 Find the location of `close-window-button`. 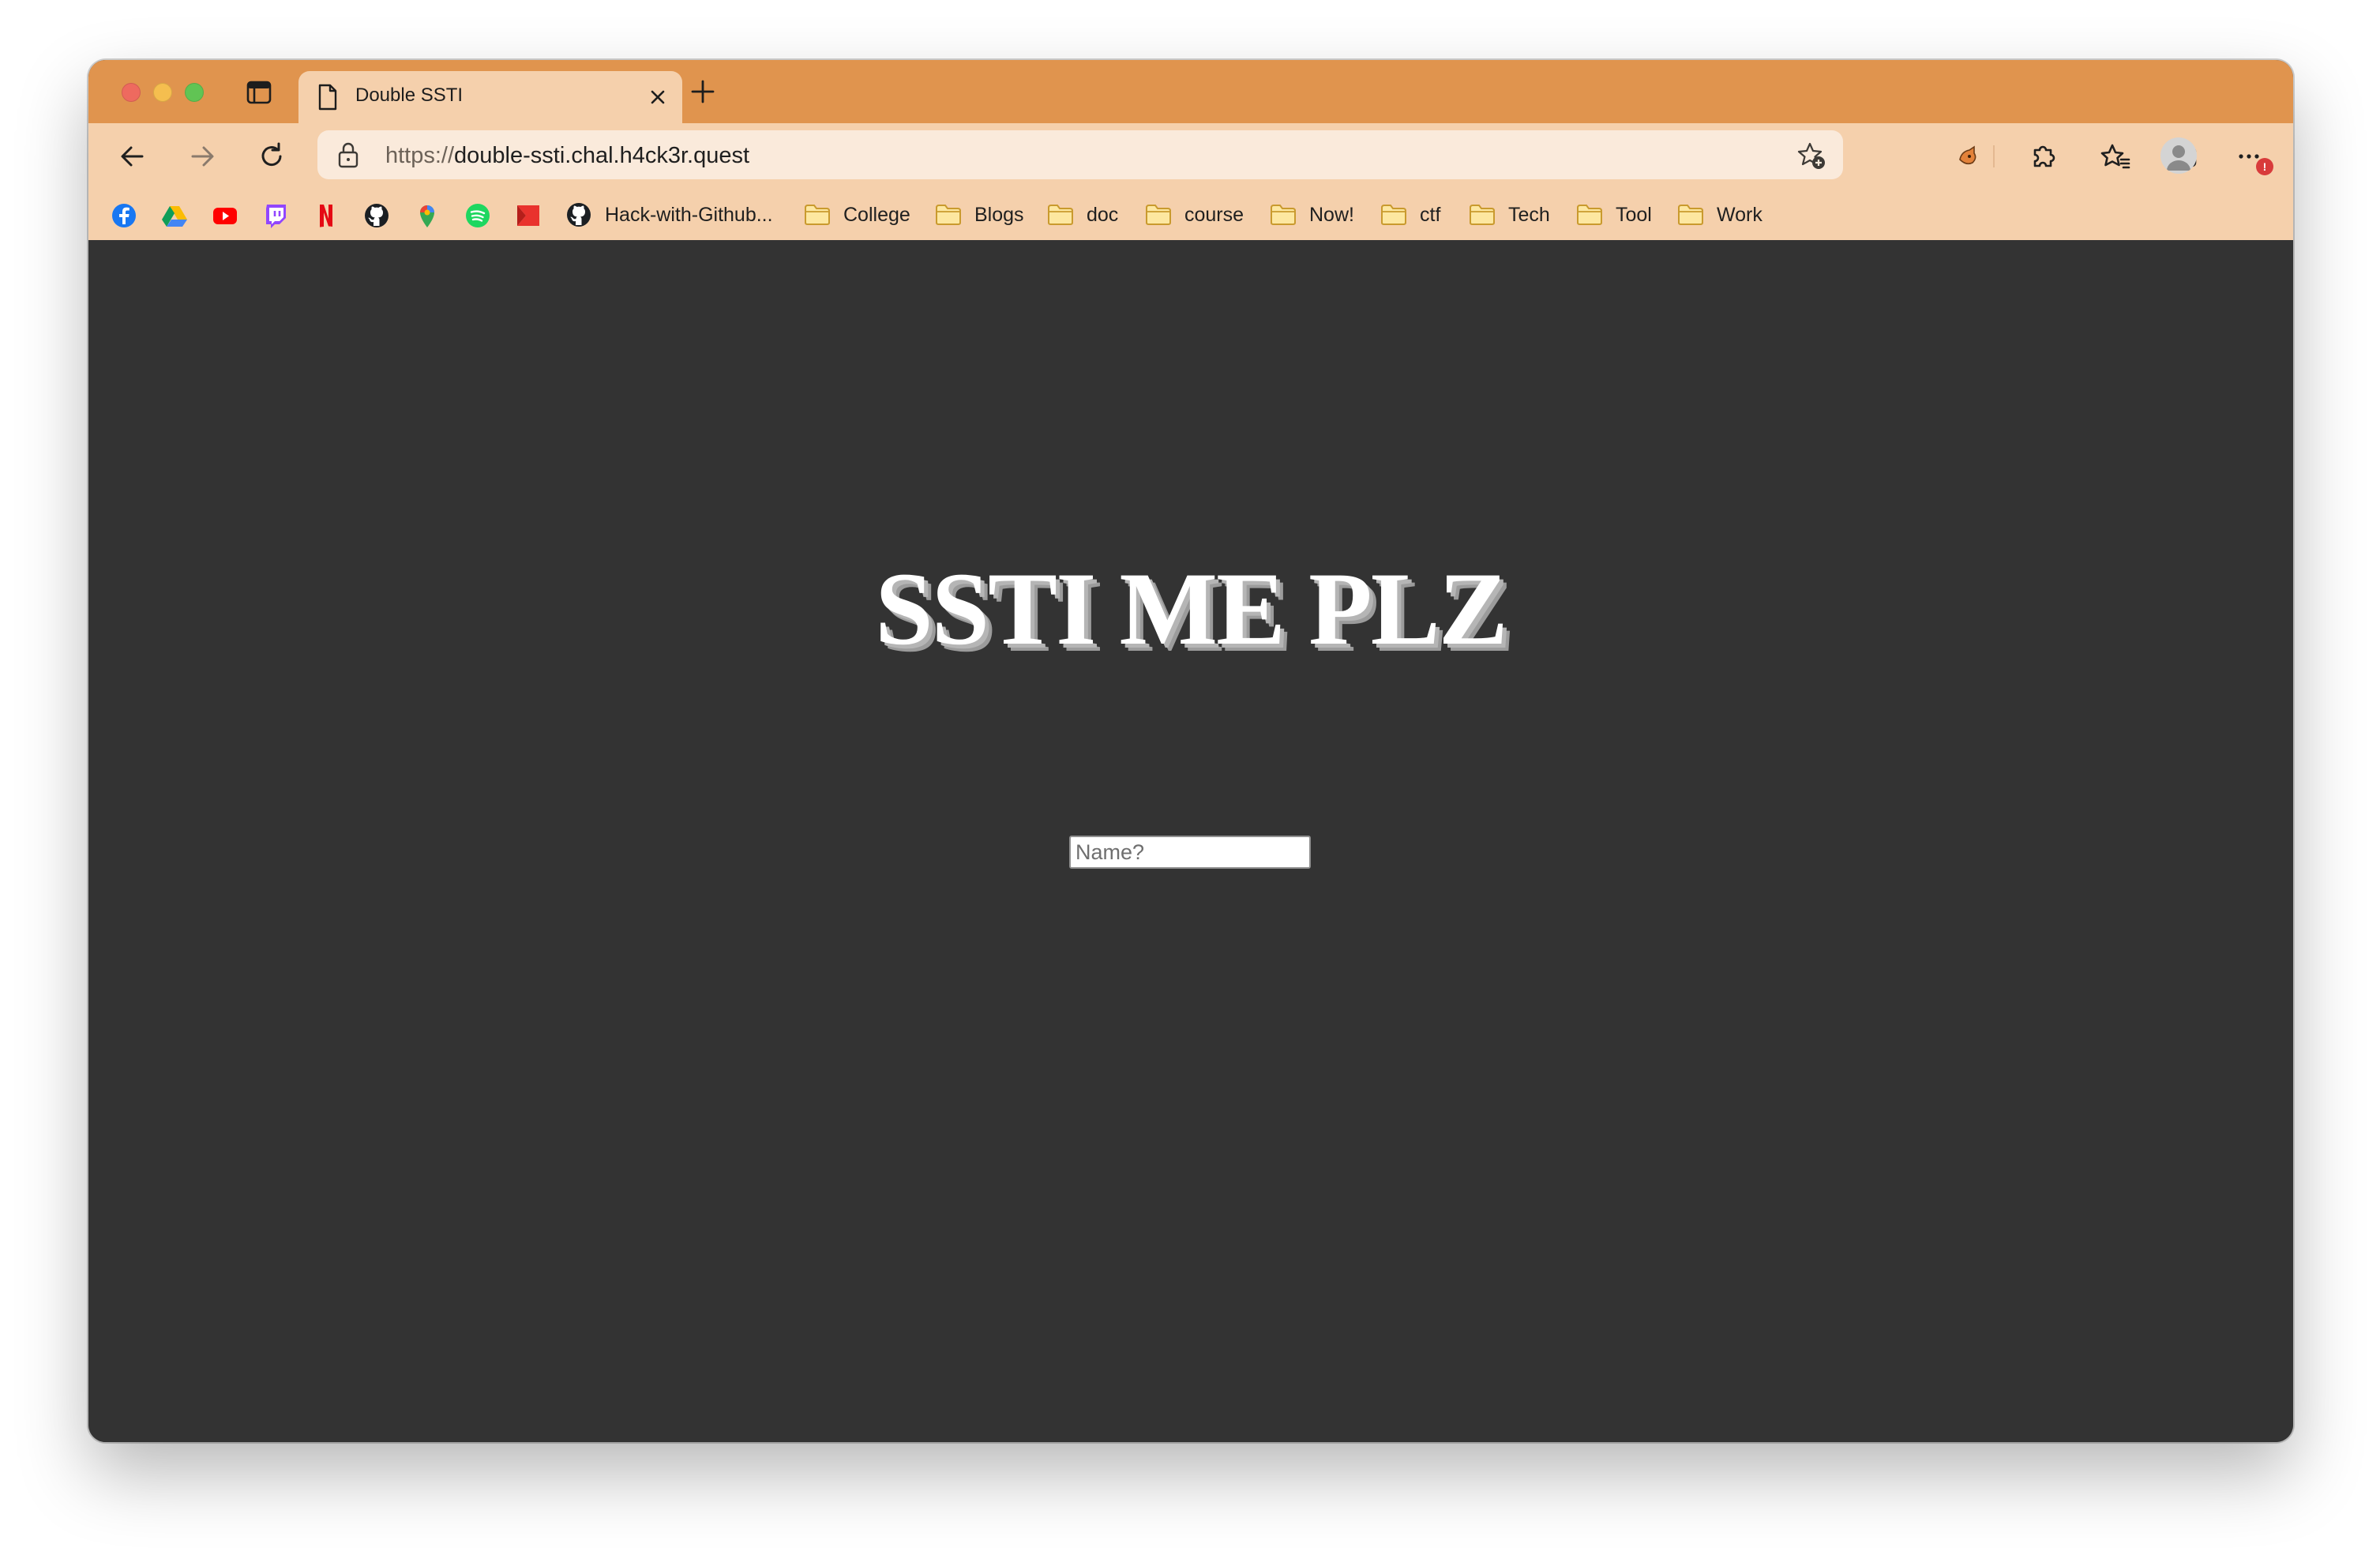

close-window-button is located at coordinates (131, 92).